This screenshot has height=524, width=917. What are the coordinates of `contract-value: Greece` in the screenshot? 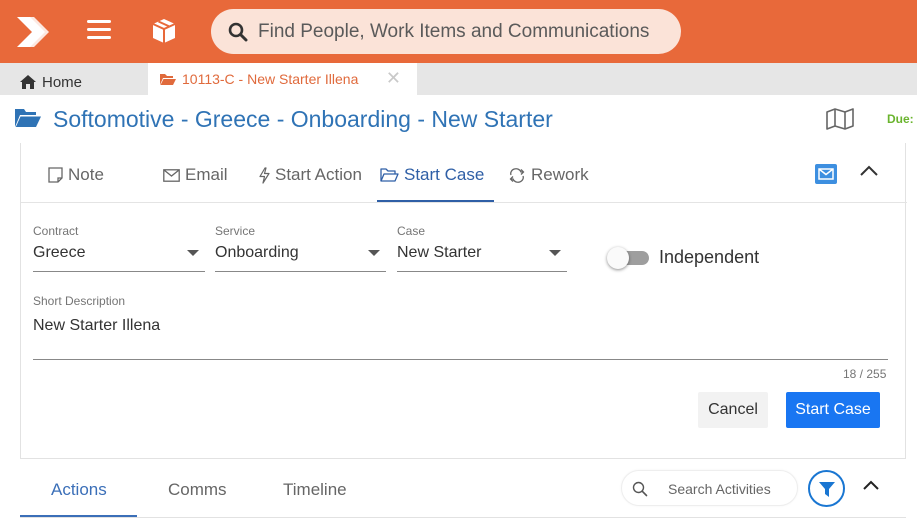 It's located at (59, 252).